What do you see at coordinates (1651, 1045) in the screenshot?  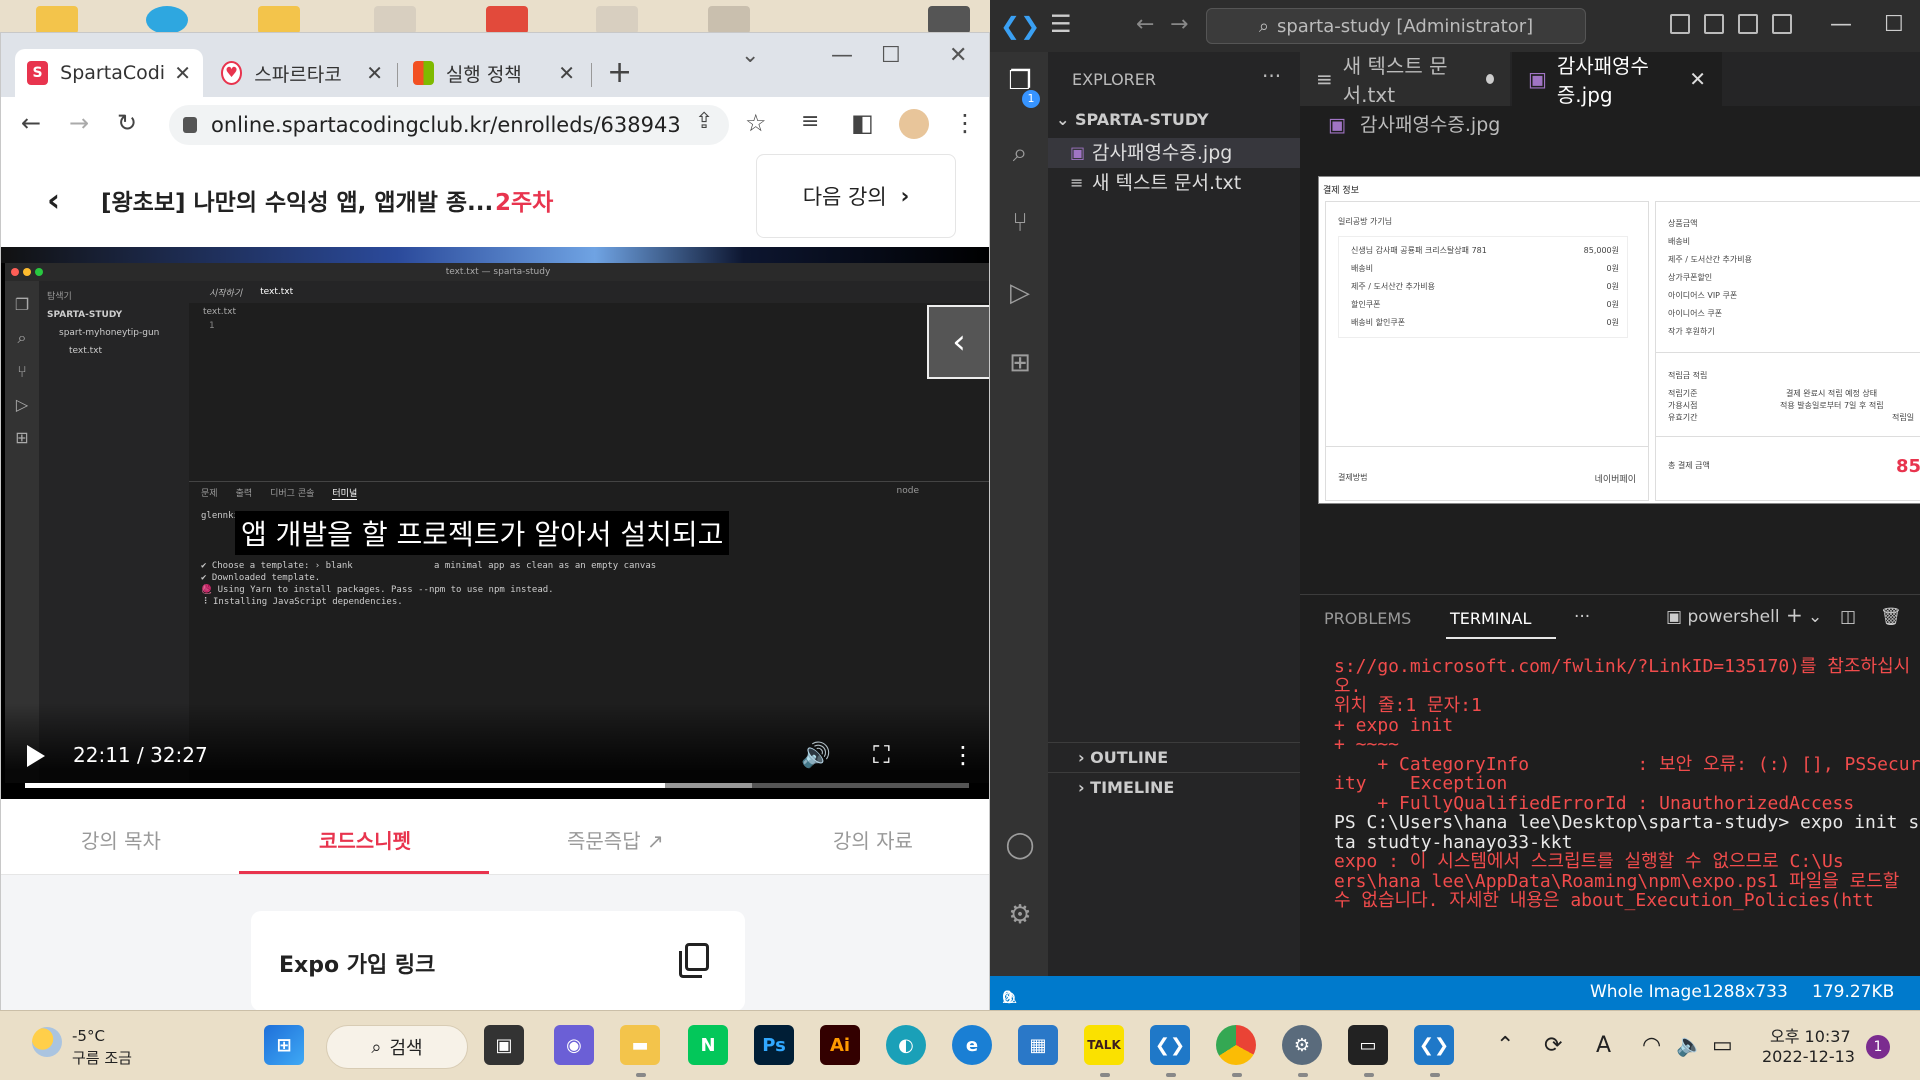 I see `wifi-icon: ◠` at bounding box center [1651, 1045].